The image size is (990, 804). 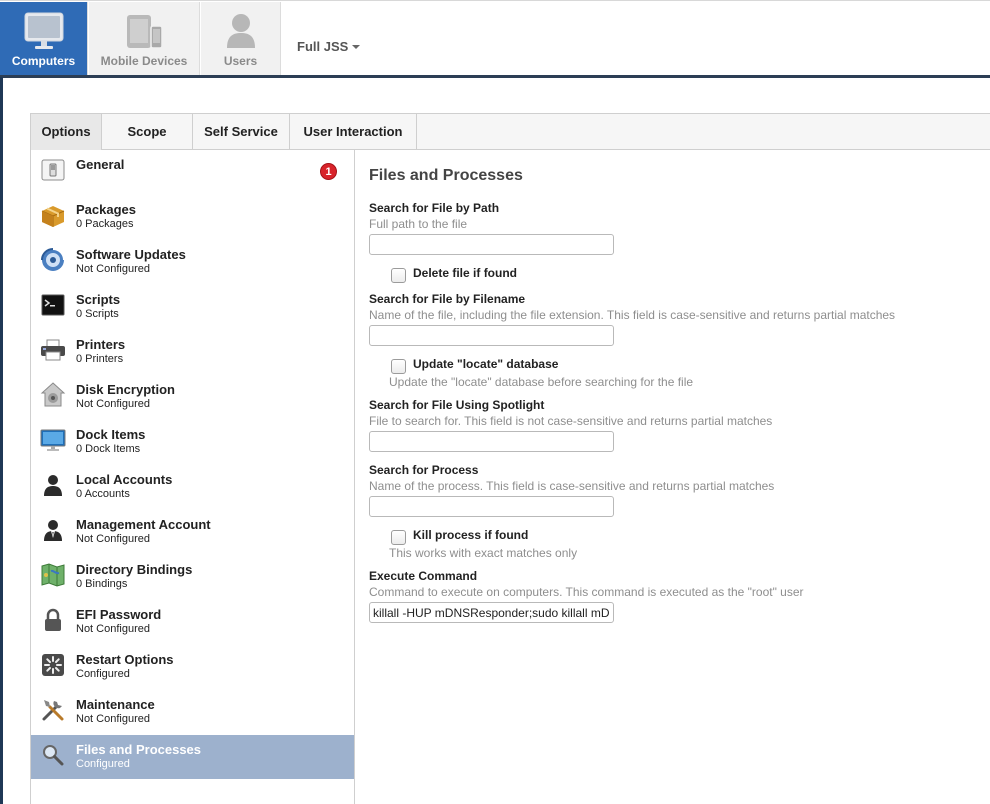 What do you see at coordinates (53, 665) in the screenshot?
I see `restart-spinner-icon` at bounding box center [53, 665].